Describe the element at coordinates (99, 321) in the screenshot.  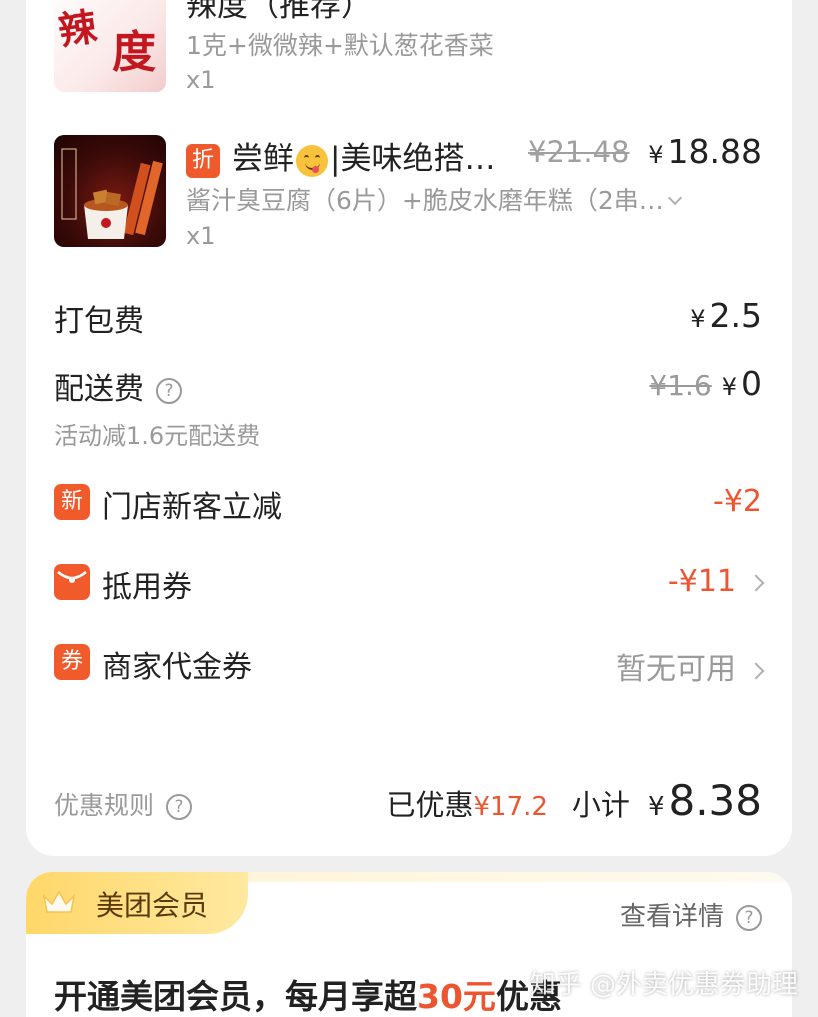
I see `packing-fee-label: 打包费` at that location.